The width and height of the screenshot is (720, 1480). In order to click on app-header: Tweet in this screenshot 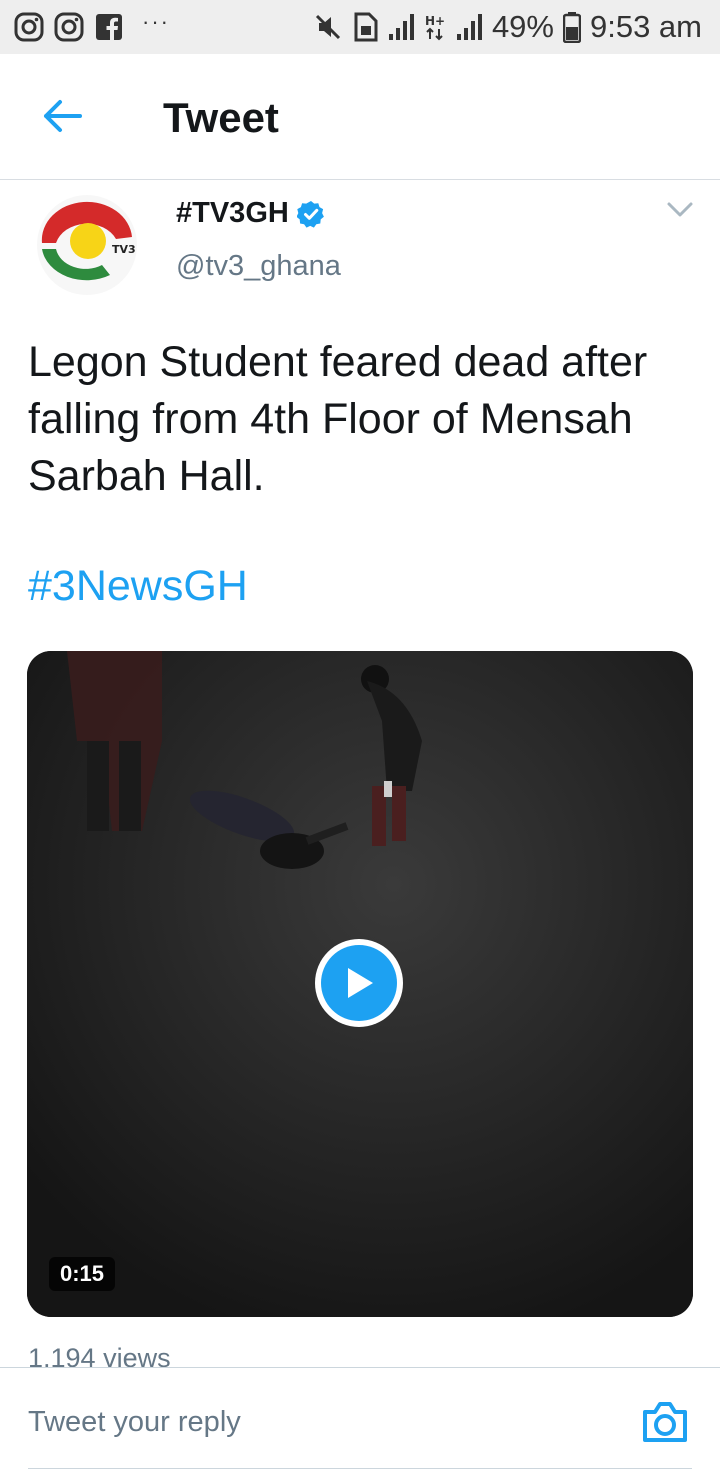, I will do `click(360, 117)`.